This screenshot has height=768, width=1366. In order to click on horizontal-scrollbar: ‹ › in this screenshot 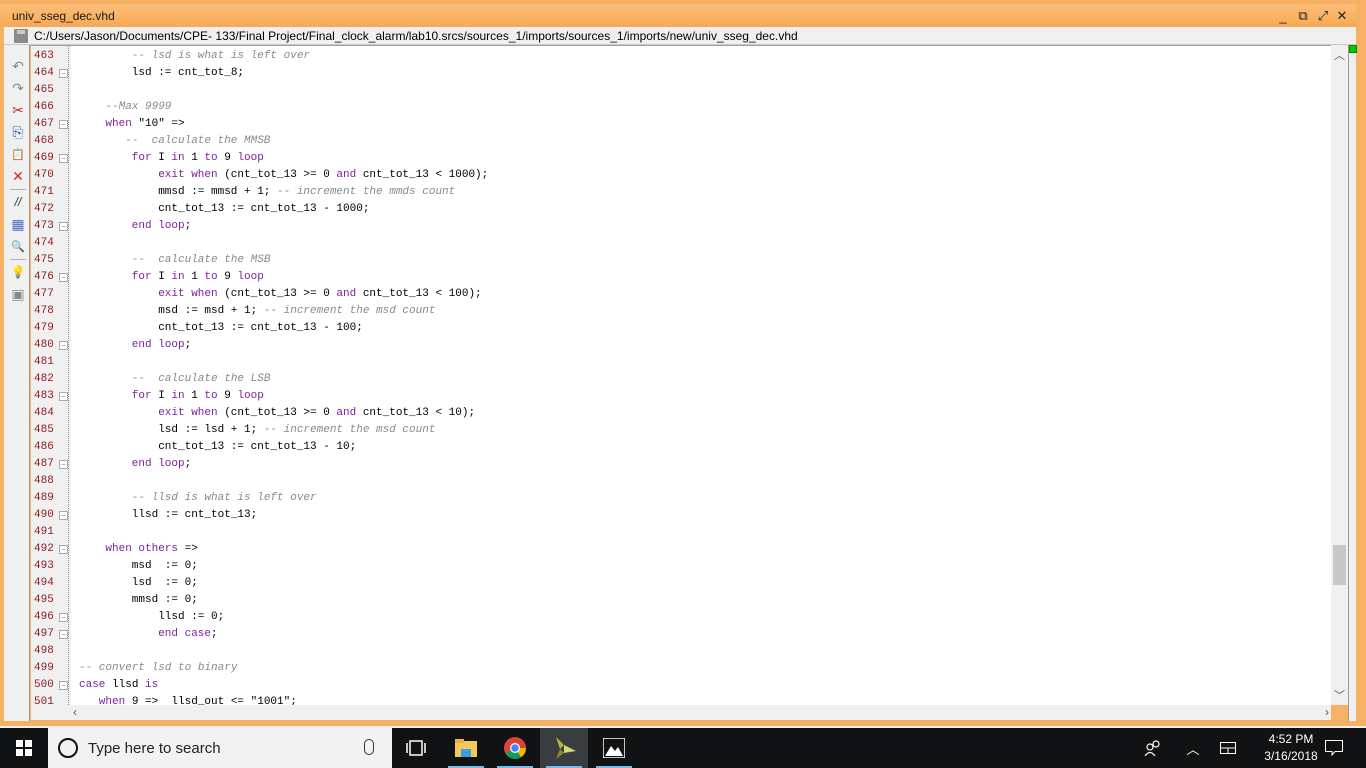, I will do `click(681, 712)`.